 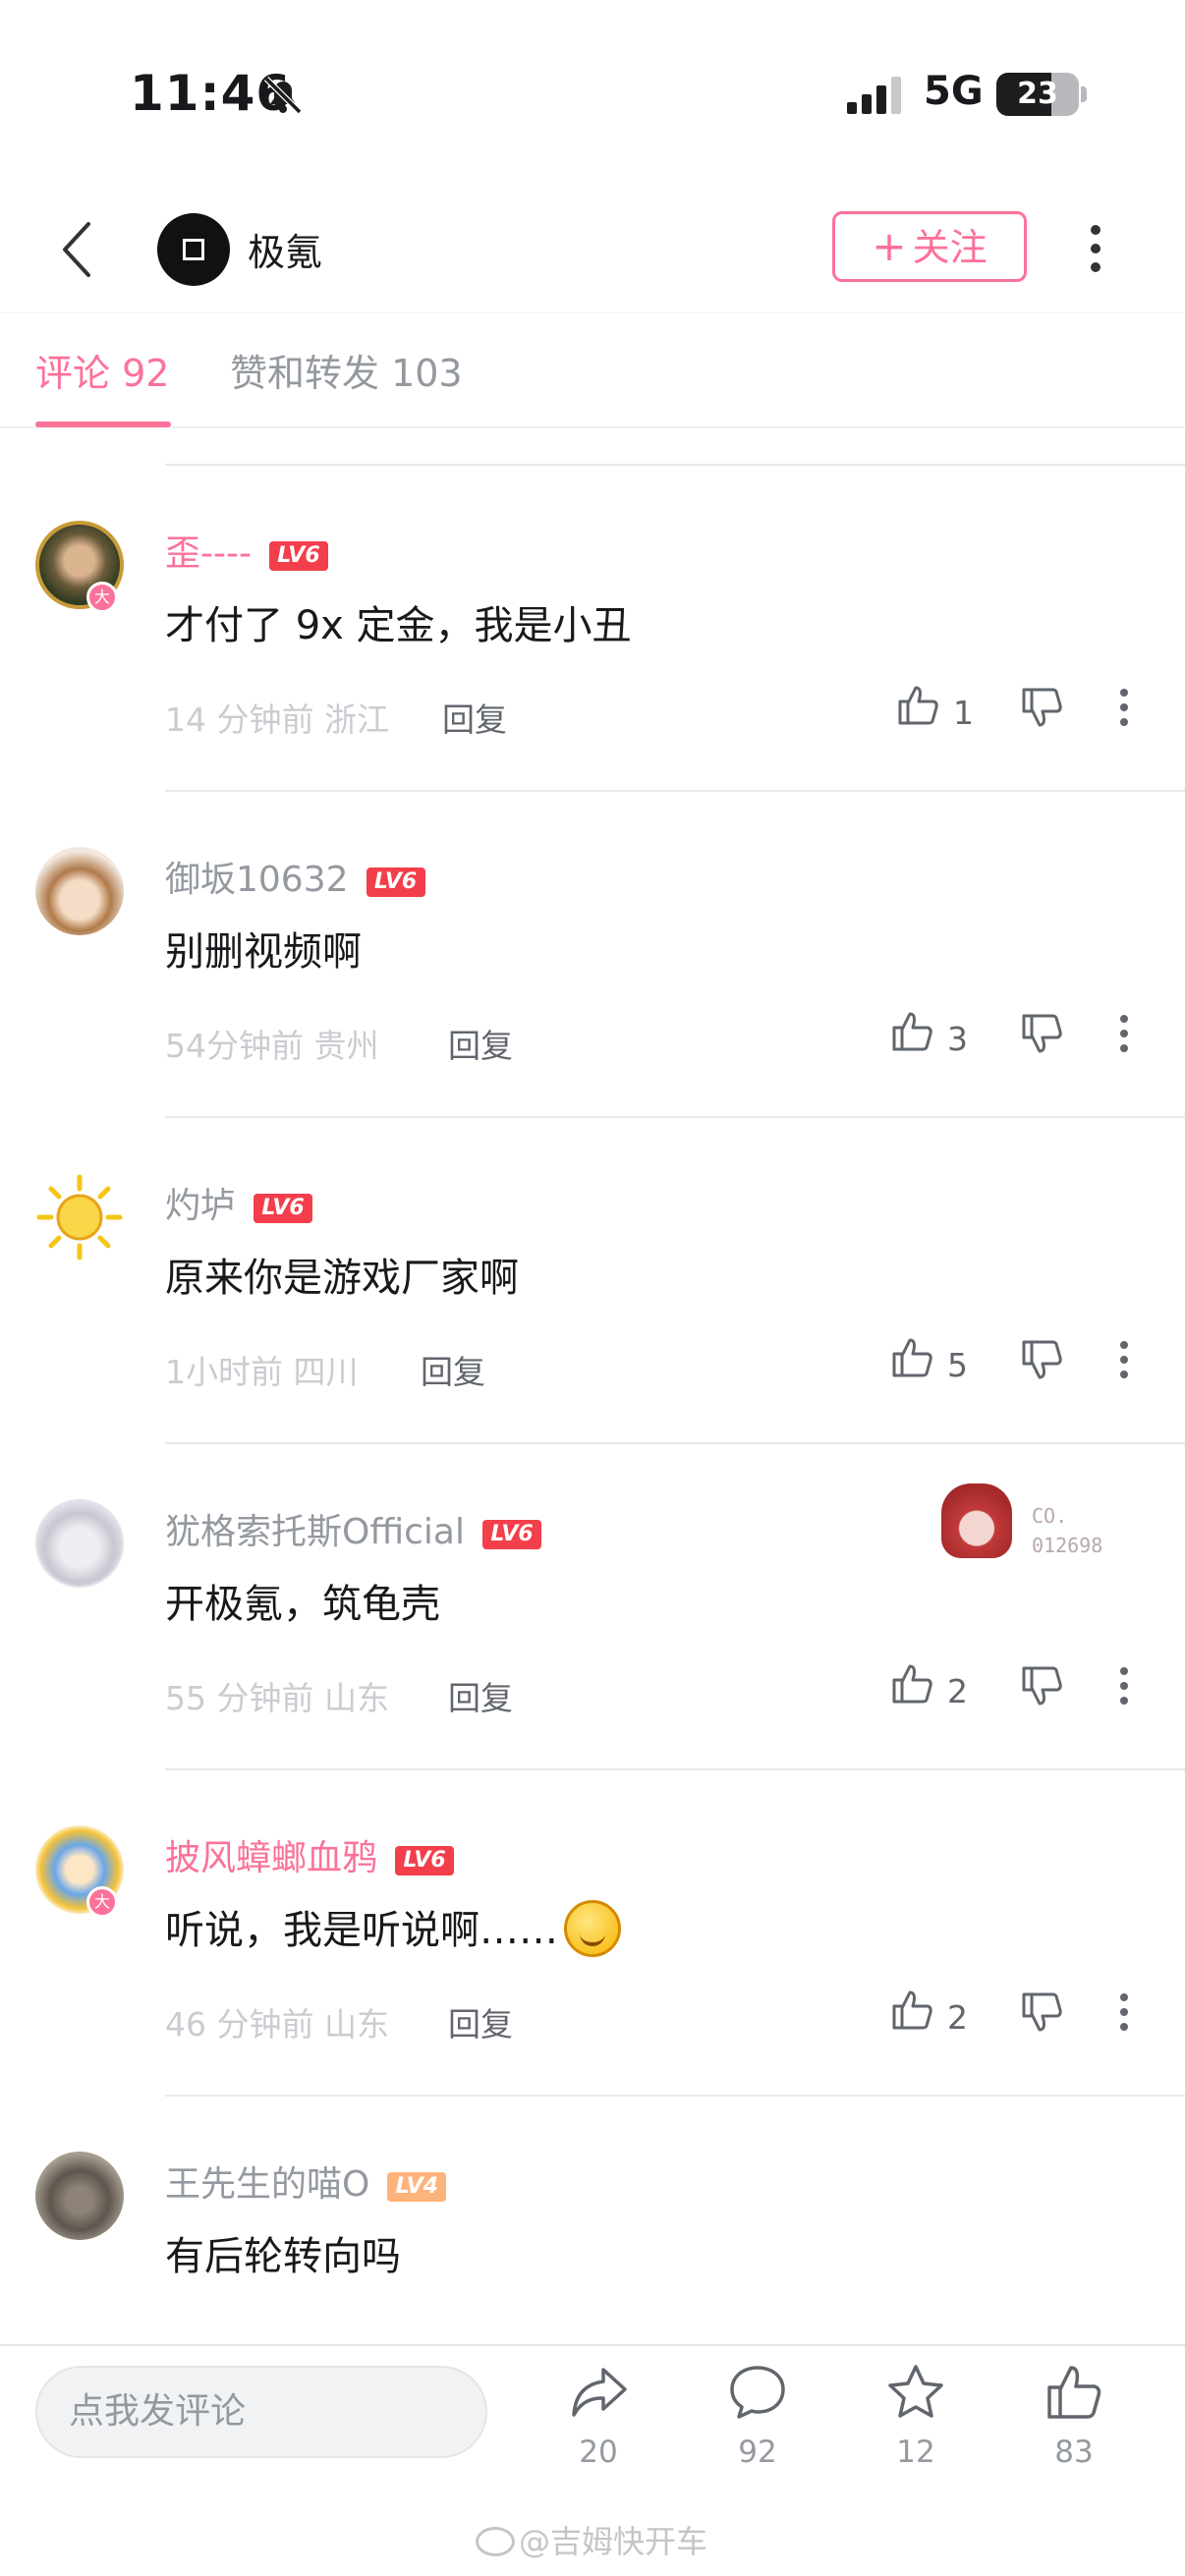 What do you see at coordinates (592, 955) in the screenshot?
I see `comment-item: 御坂10632 LV6 别删视频啊 54分钟前 贵州 回复 3` at bounding box center [592, 955].